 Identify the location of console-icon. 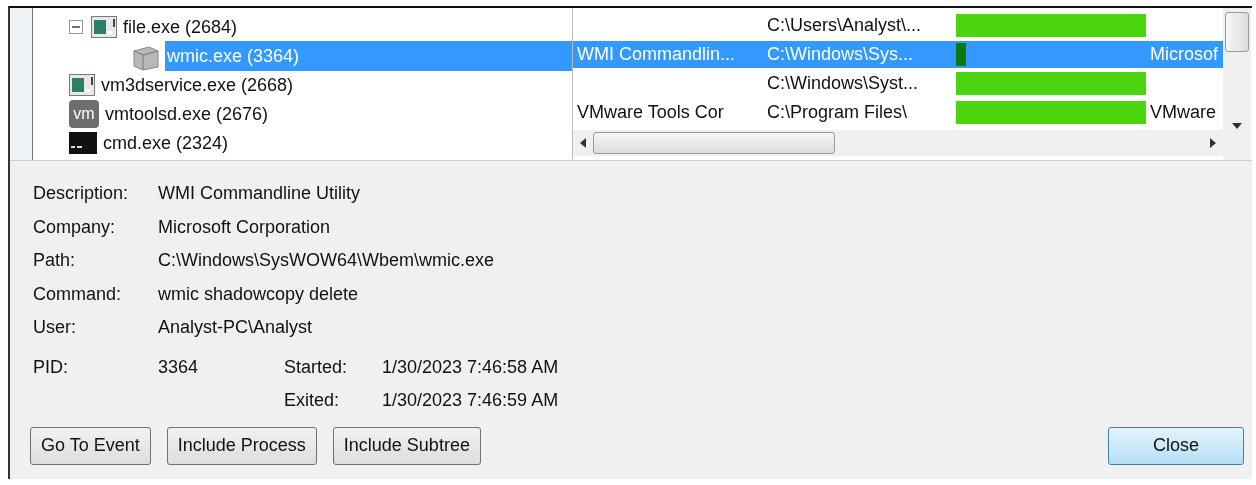
(83, 142).